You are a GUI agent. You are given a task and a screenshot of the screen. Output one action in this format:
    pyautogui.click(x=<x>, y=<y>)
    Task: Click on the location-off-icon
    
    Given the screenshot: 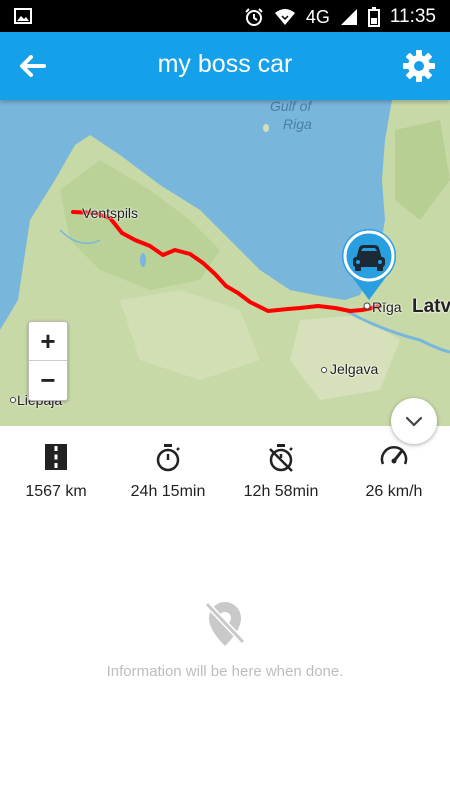 What is the action you would take?
    pyautogui.click(x=225, y=623)
    